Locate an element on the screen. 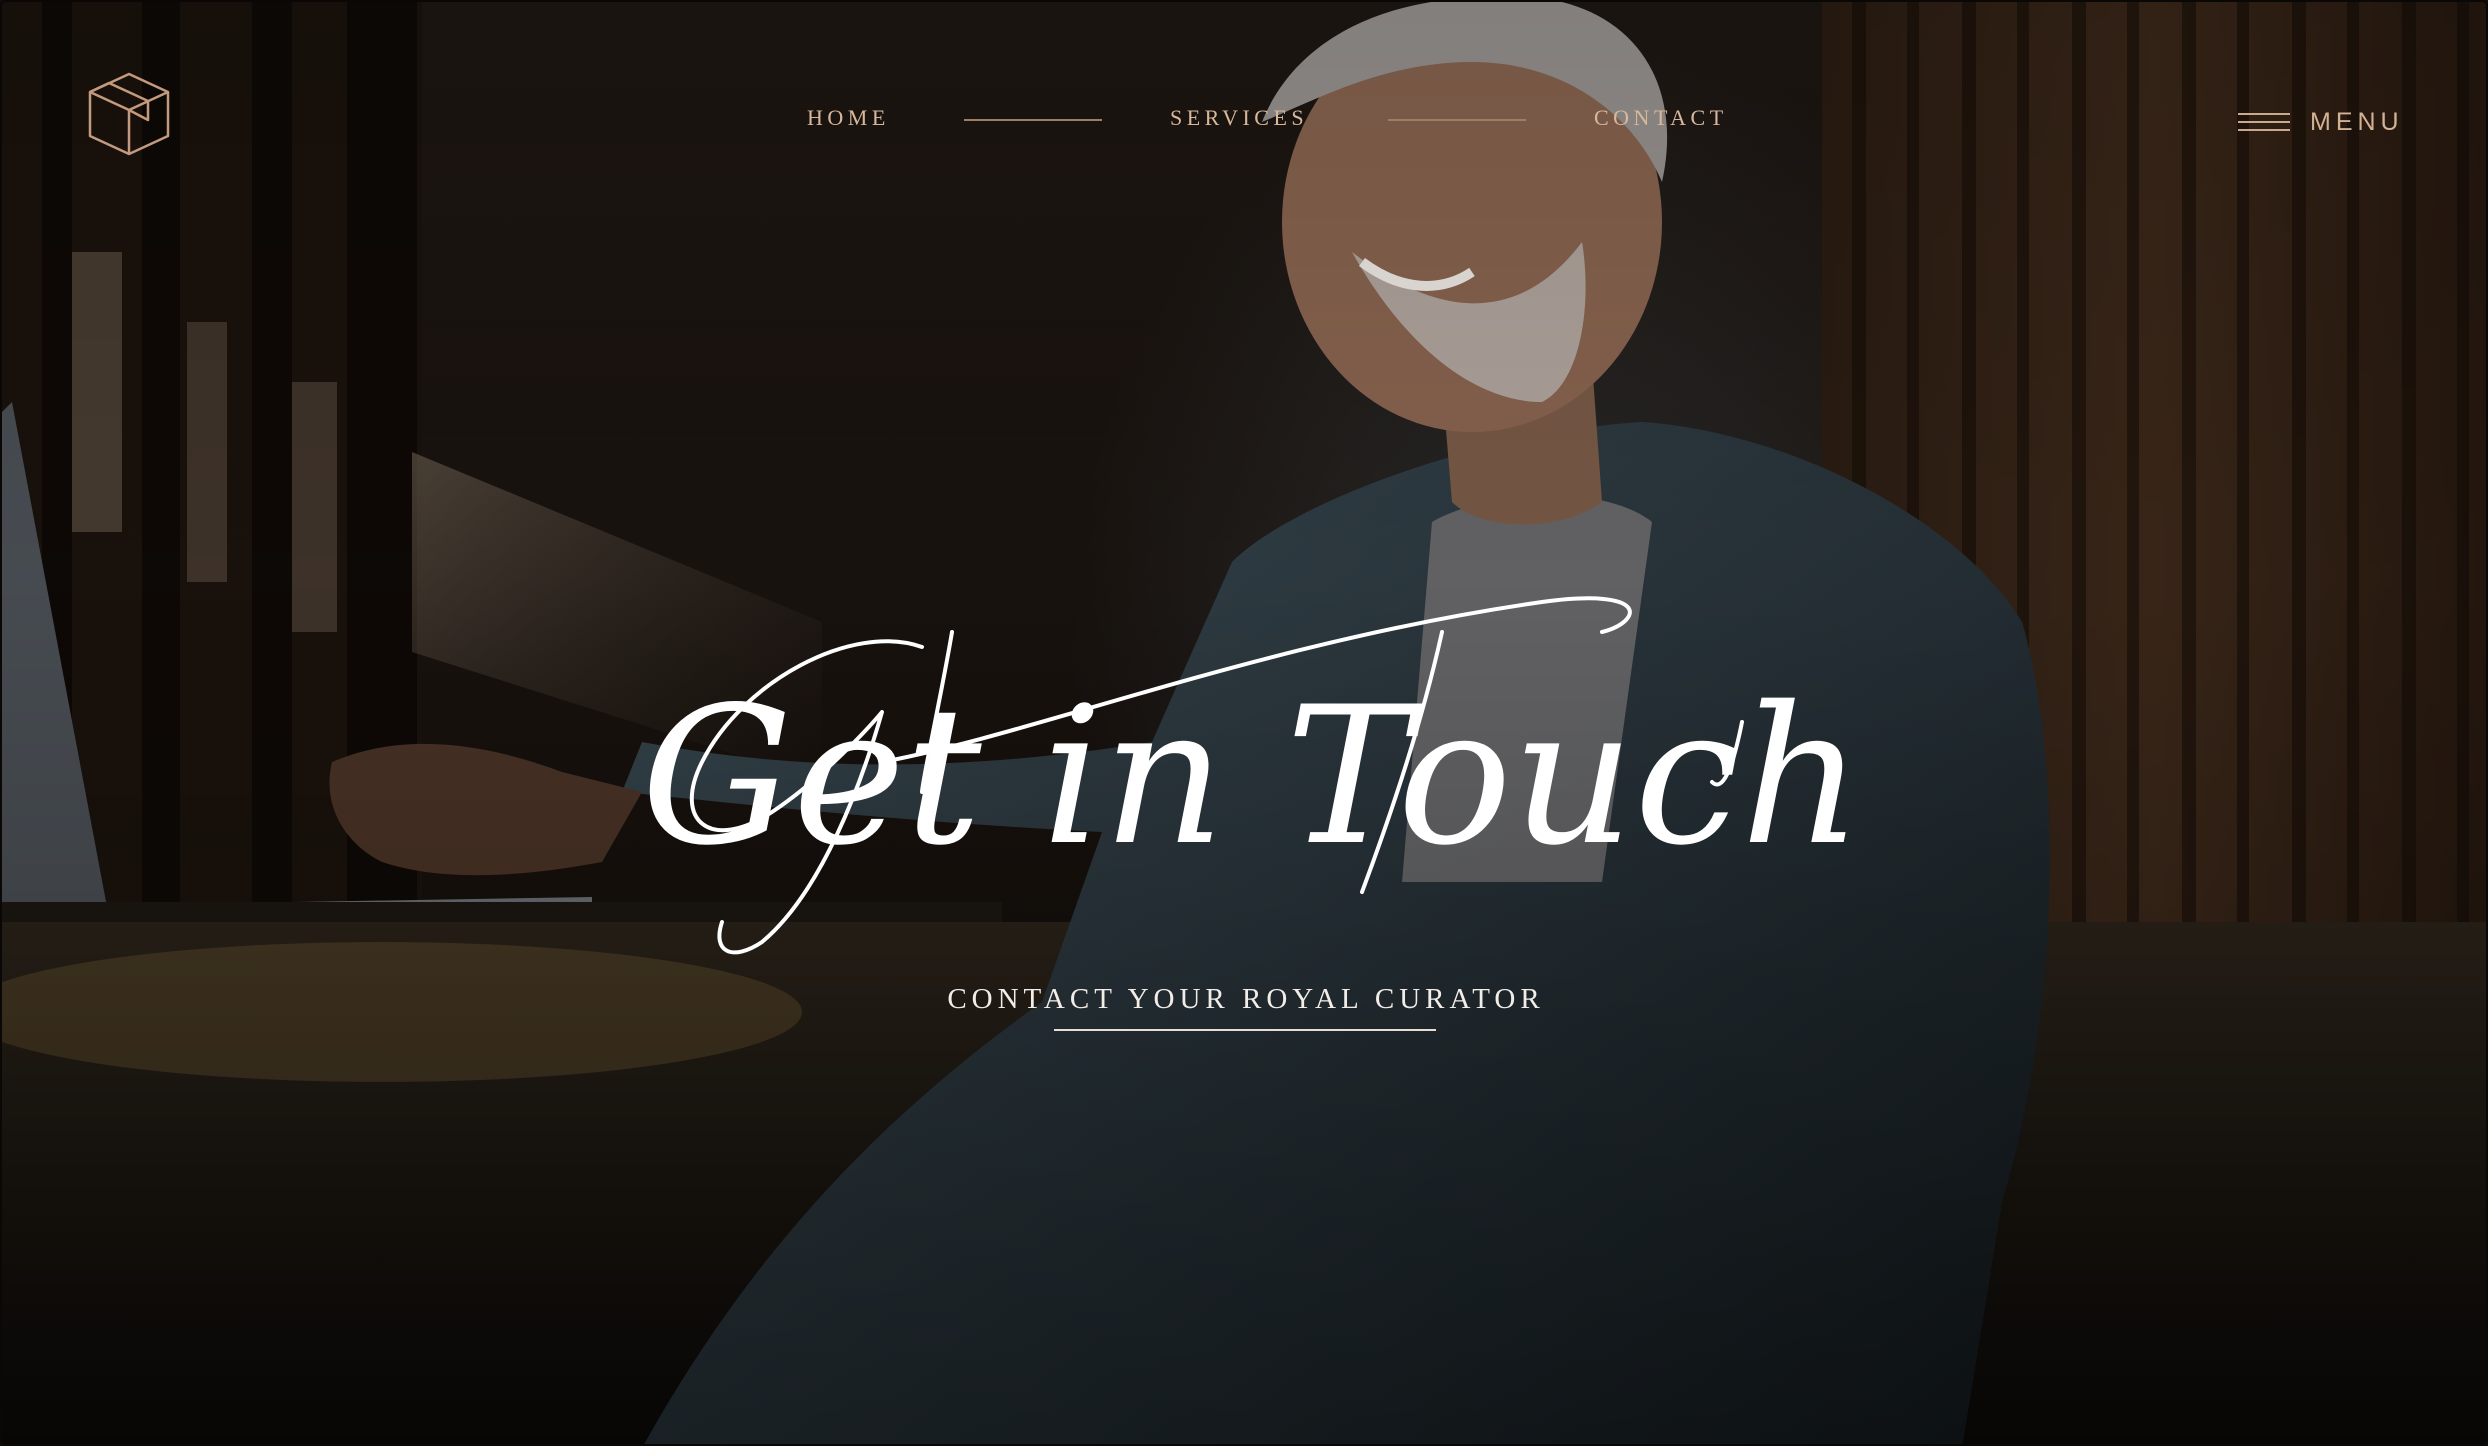 This screenshot has height=1446, width=2488. hero-headline-script: Get in Touch is located at coordinates (1252, 775).